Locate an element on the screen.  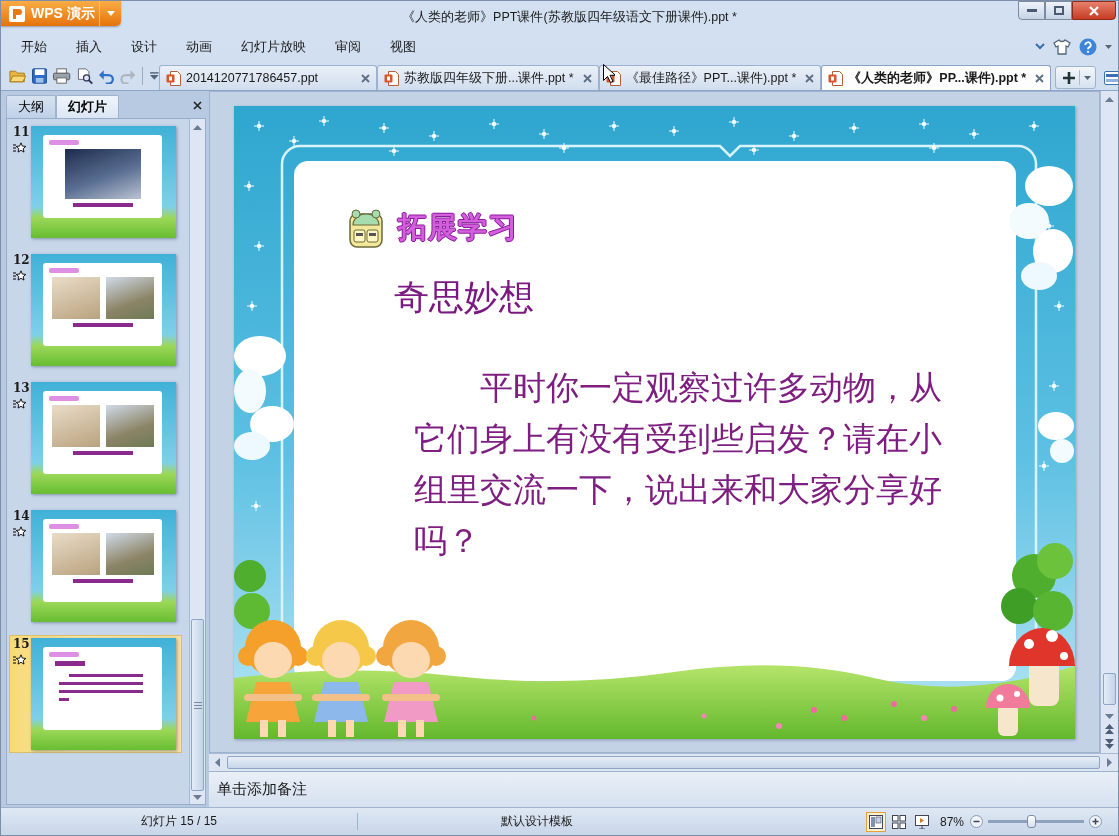
zoom-slider-thumb is located at coordinates (1032, 821).